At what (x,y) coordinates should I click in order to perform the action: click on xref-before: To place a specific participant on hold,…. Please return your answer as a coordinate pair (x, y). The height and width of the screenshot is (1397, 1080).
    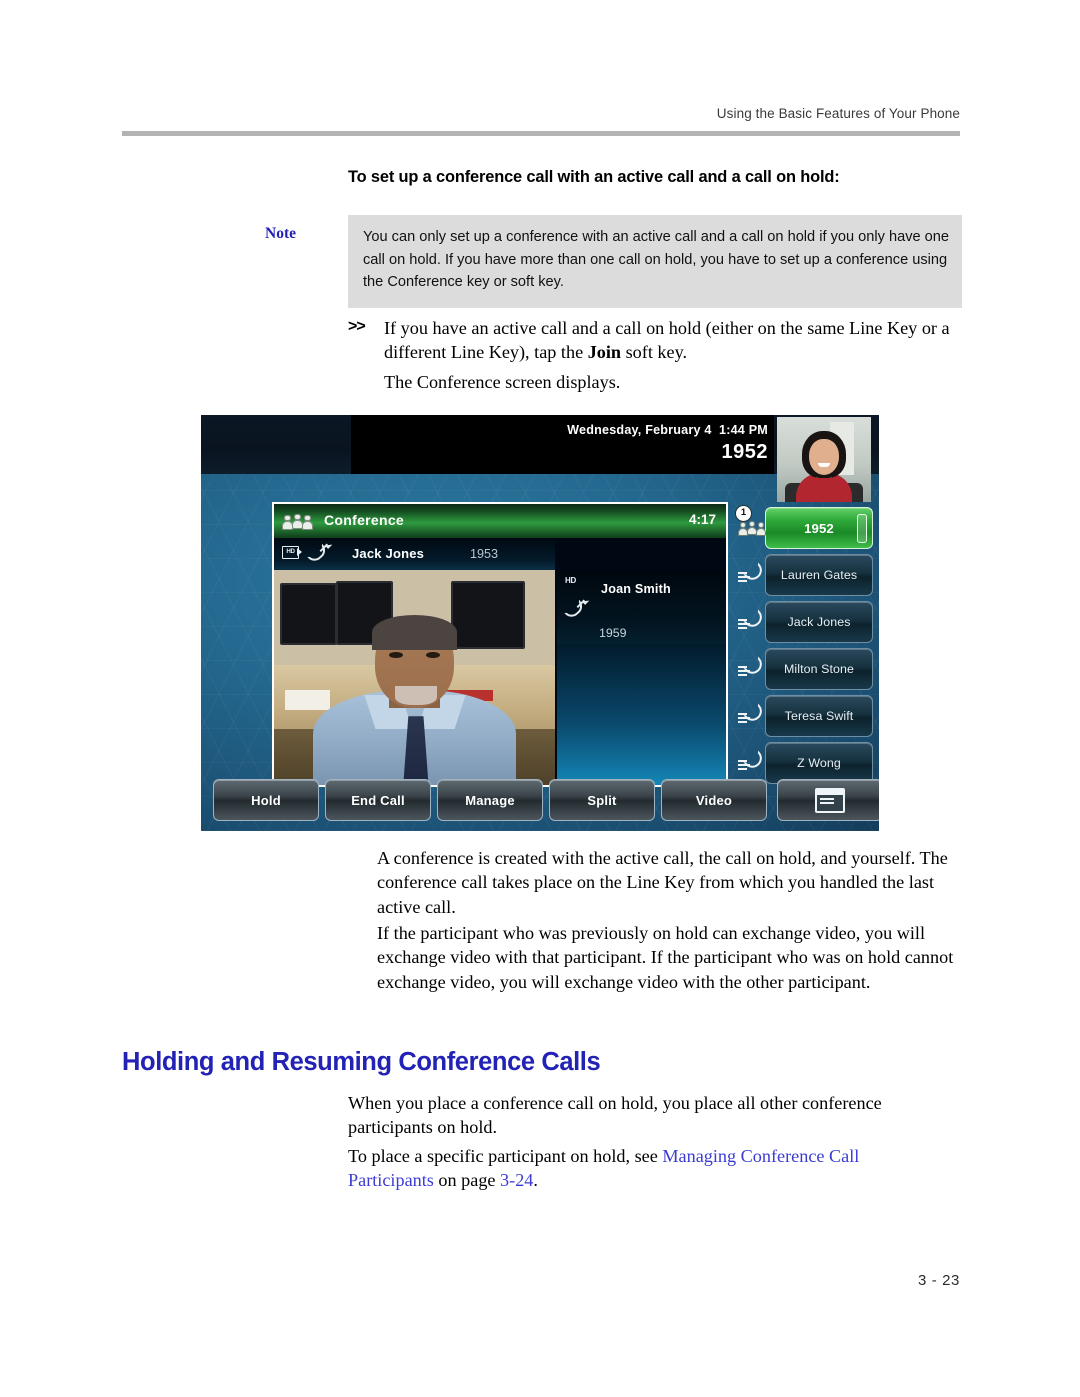
    Looking at the image, I should click on (505, 1156).